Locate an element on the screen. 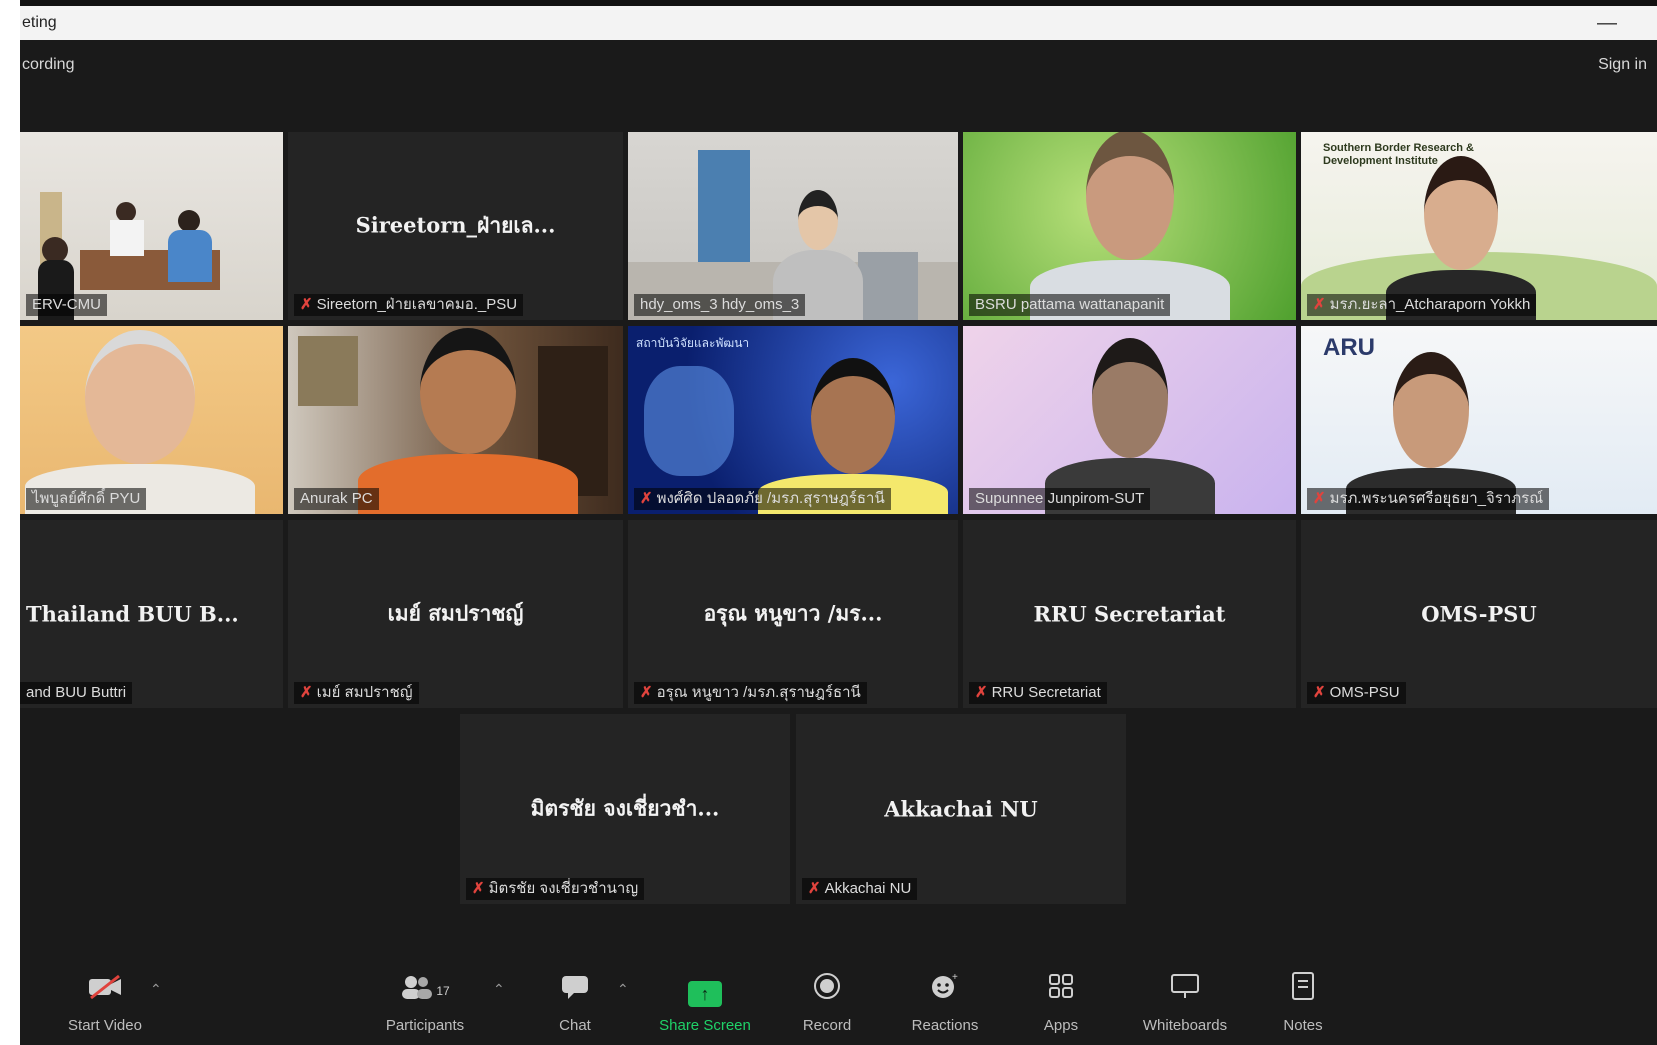 The height and width of the screenshot is (1045, 1657). whiteboard-icon is located at coordinates (1185, 991).